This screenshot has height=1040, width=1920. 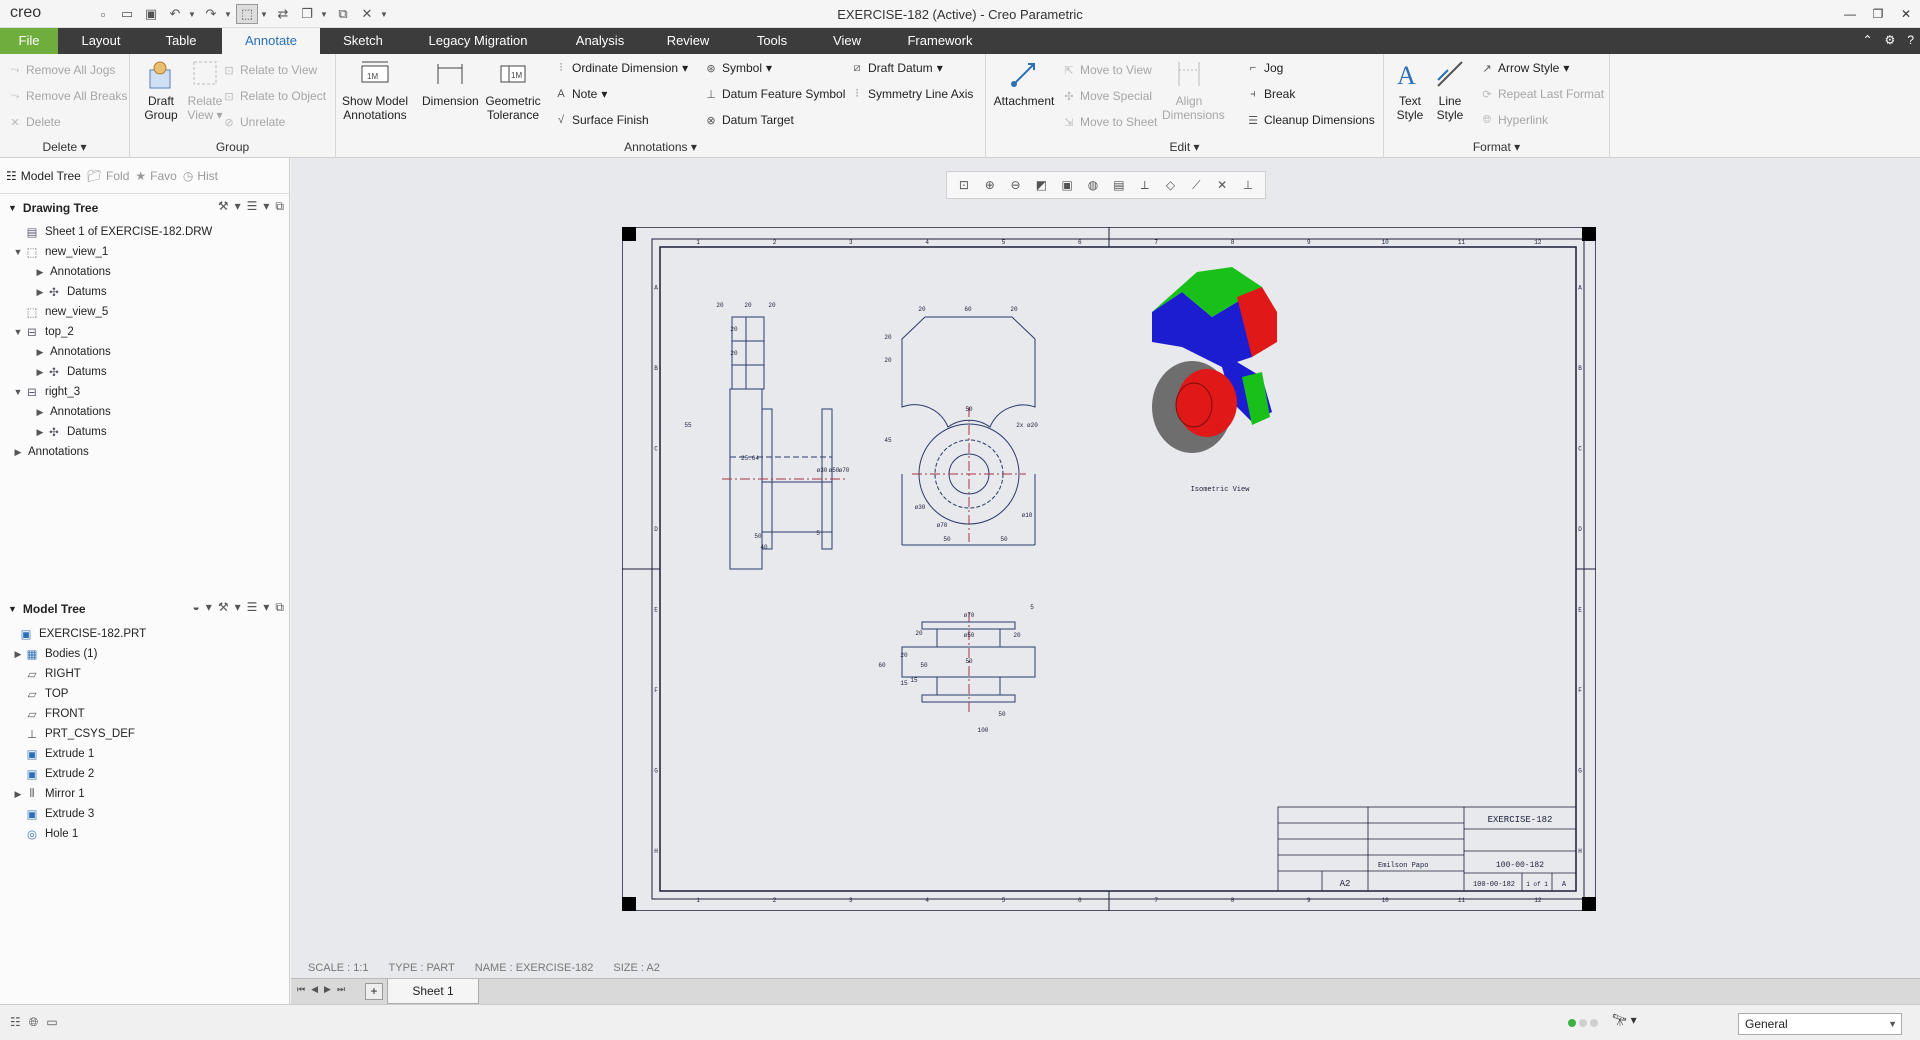 I want to click on jog-button: ⌐ Jog, so click(x=1265, y=68).